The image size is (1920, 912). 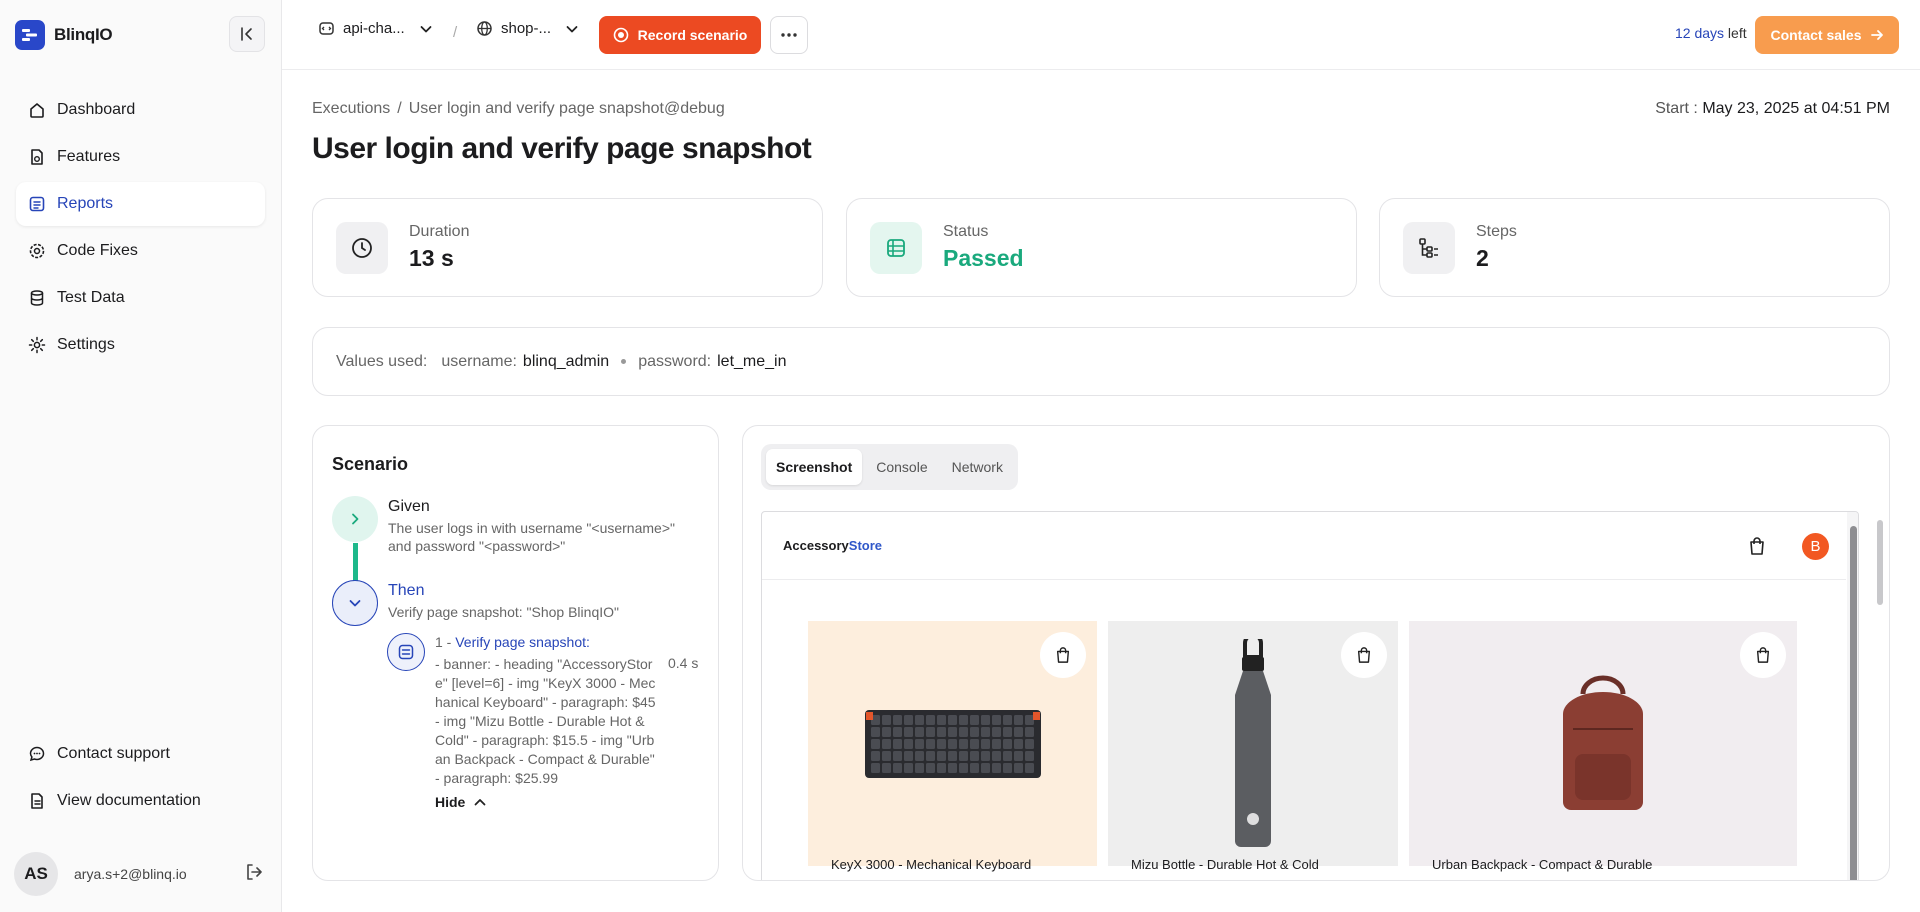 I want to click on sidebar-item-reports: Reports, so click(x=140, y=204).